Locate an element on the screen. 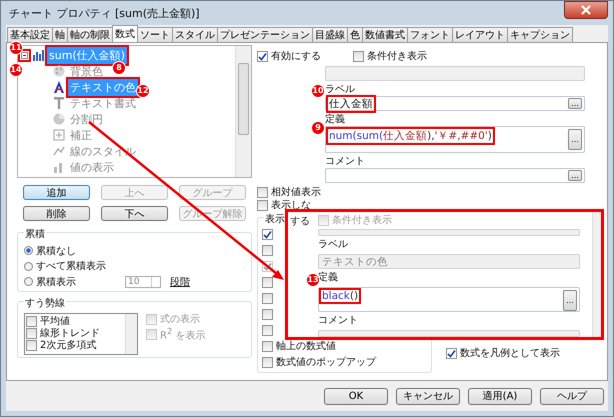 The width and height of the screenshot is (614, 417). comment-field is located at coordinates (449, 333).